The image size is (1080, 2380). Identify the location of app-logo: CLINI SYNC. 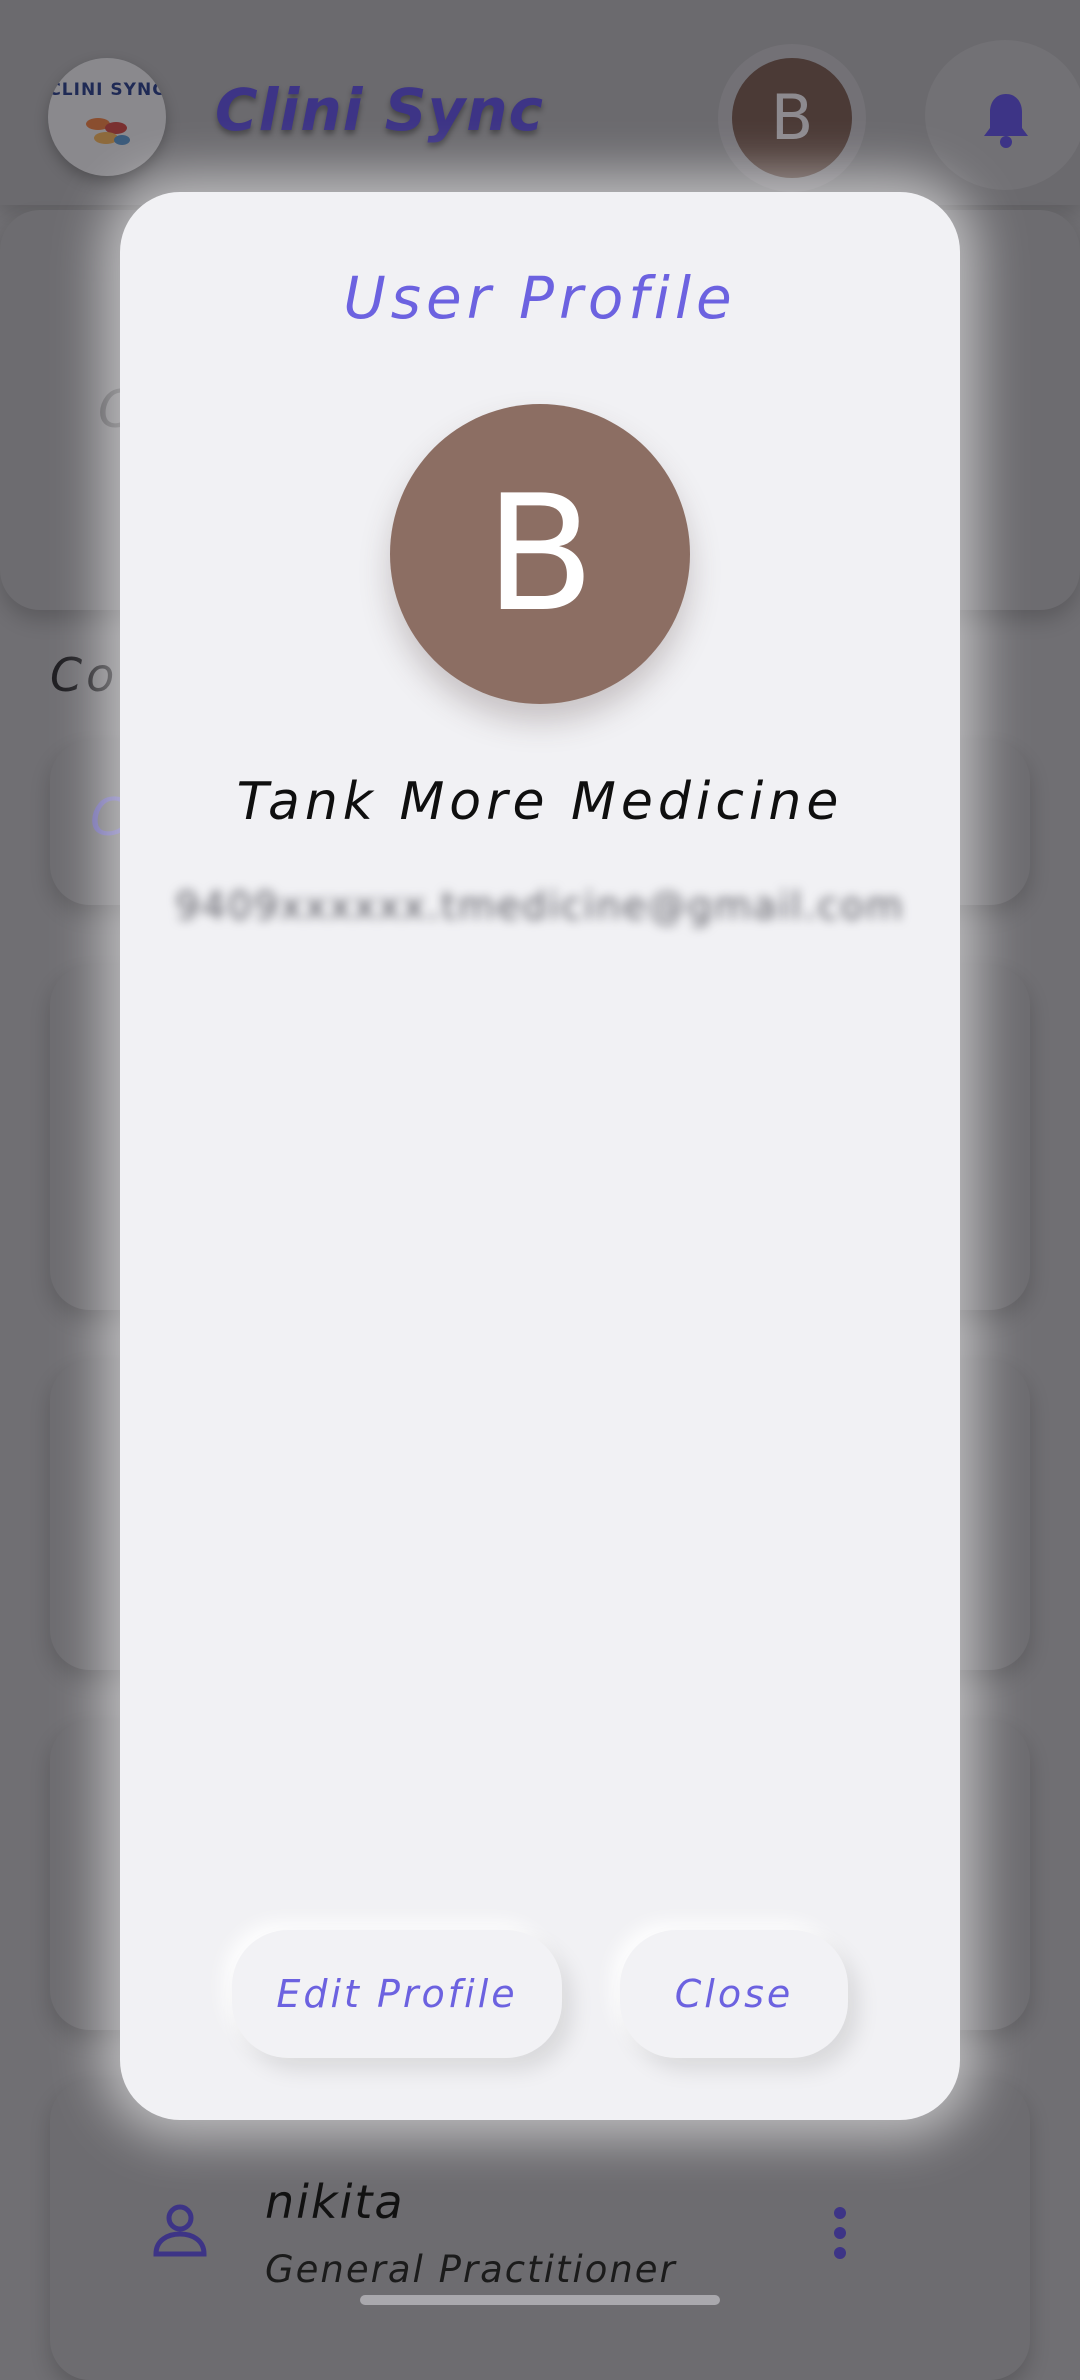
(107, 117).